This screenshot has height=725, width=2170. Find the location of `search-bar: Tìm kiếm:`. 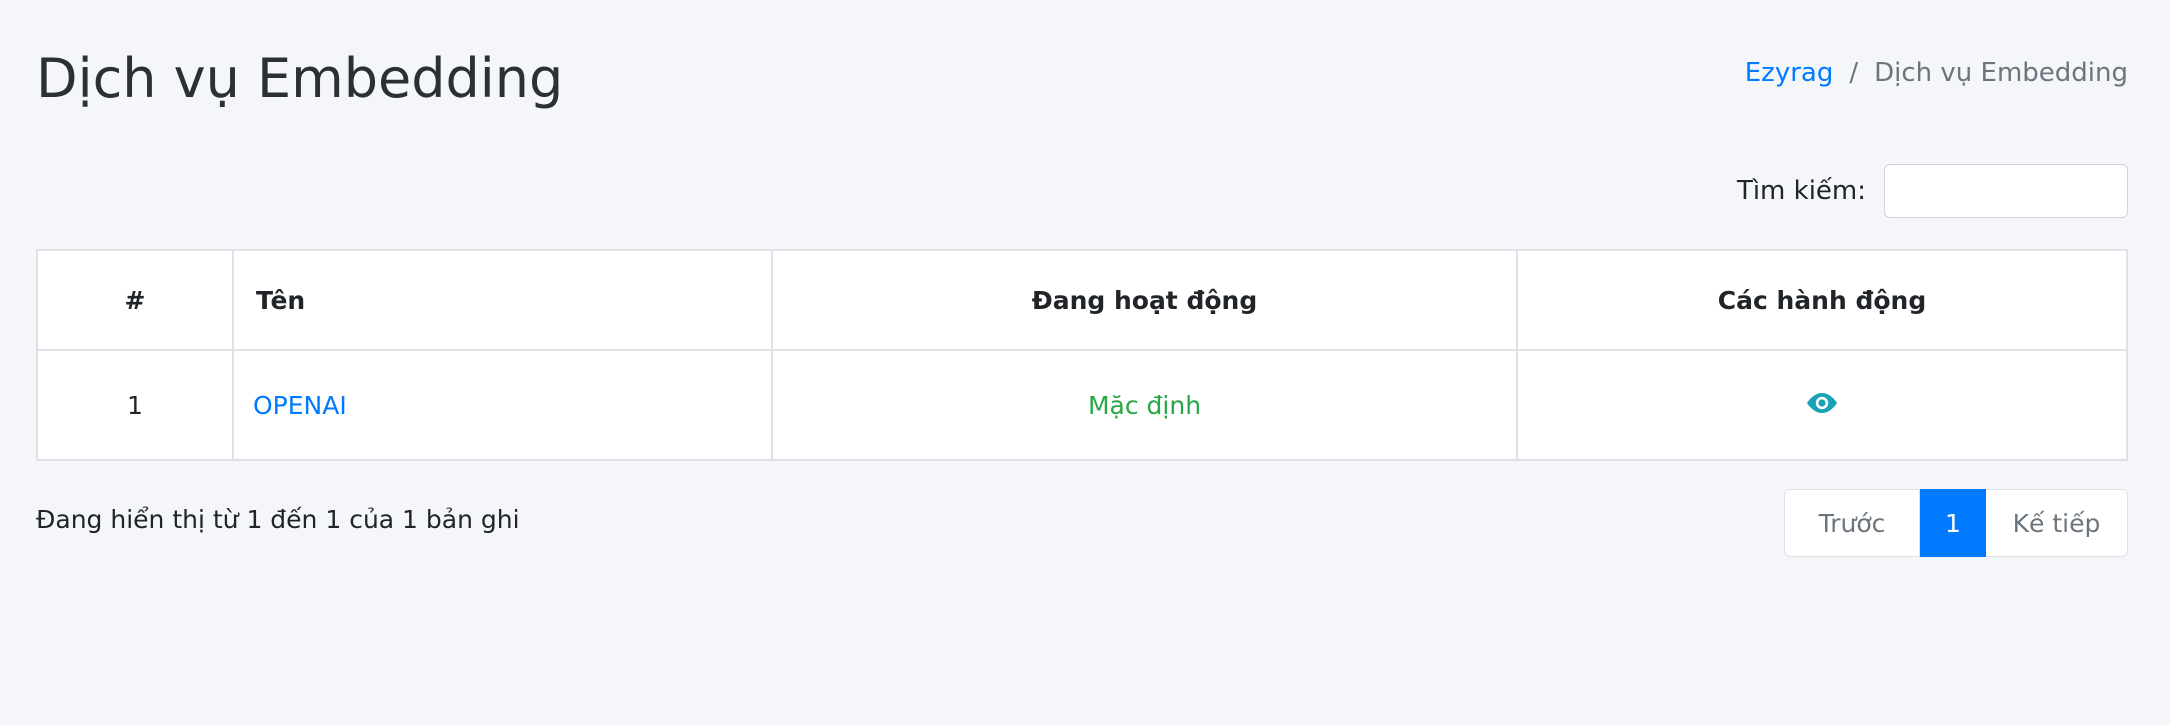

search-bar: Tìm kiếm: is located at coordinates (1932, 191).